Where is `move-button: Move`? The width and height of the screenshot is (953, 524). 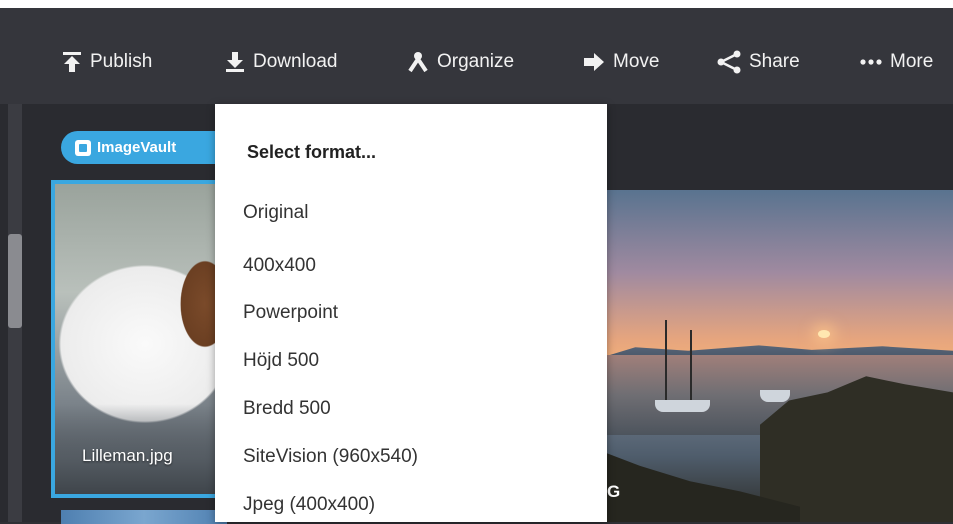 move-button: Move is located at coordinates (621, 62).